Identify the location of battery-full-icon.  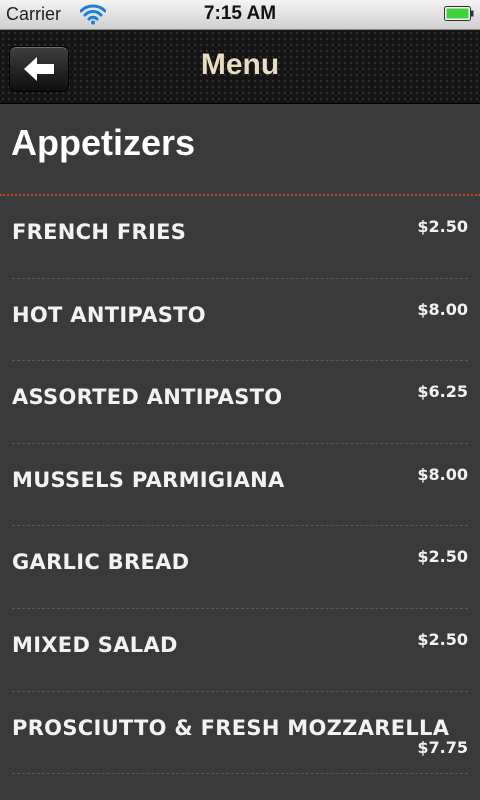
(459, 13).